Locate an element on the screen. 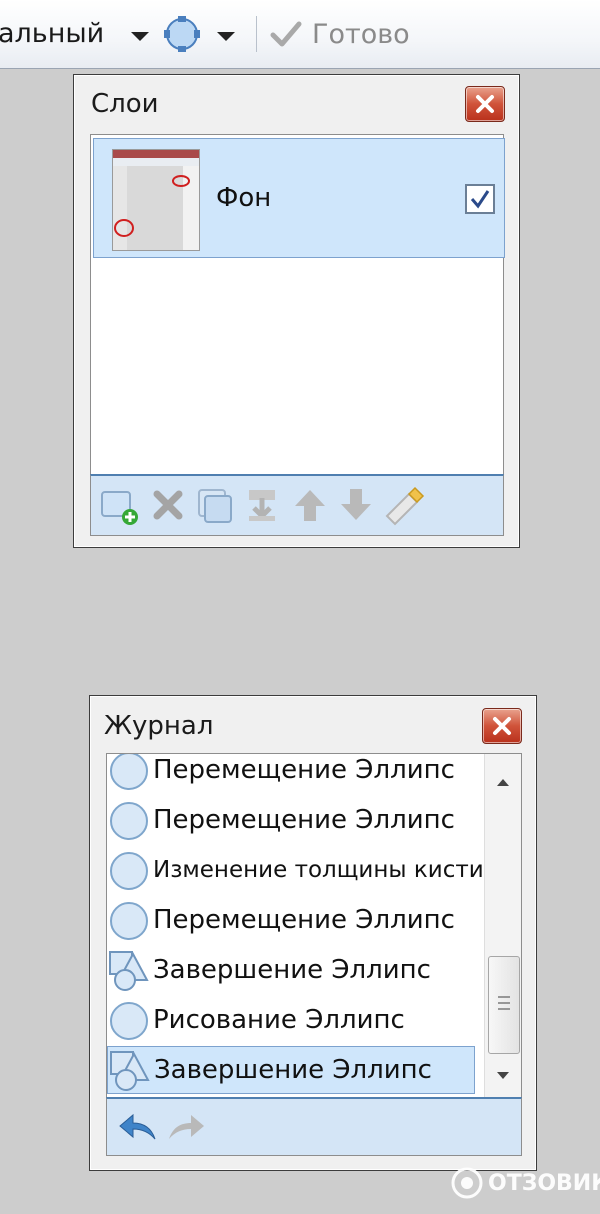 The image size is (600, 1214). scroll-up-icon is located at coordinates (503, 782).